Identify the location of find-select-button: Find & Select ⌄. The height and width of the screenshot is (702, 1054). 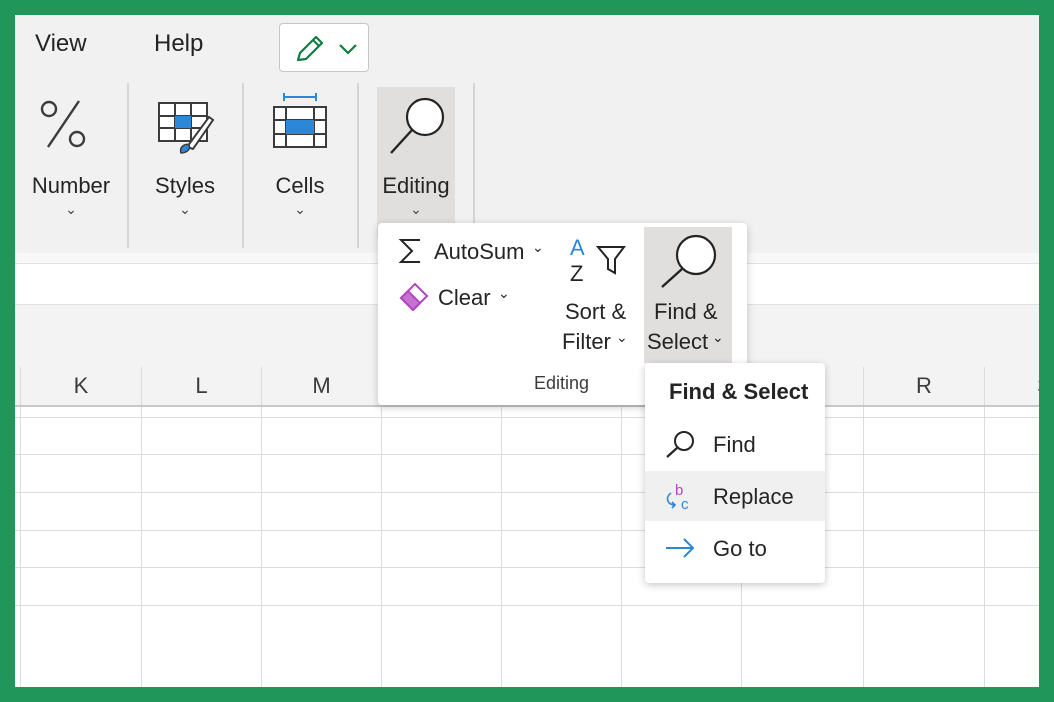
(688, 295).